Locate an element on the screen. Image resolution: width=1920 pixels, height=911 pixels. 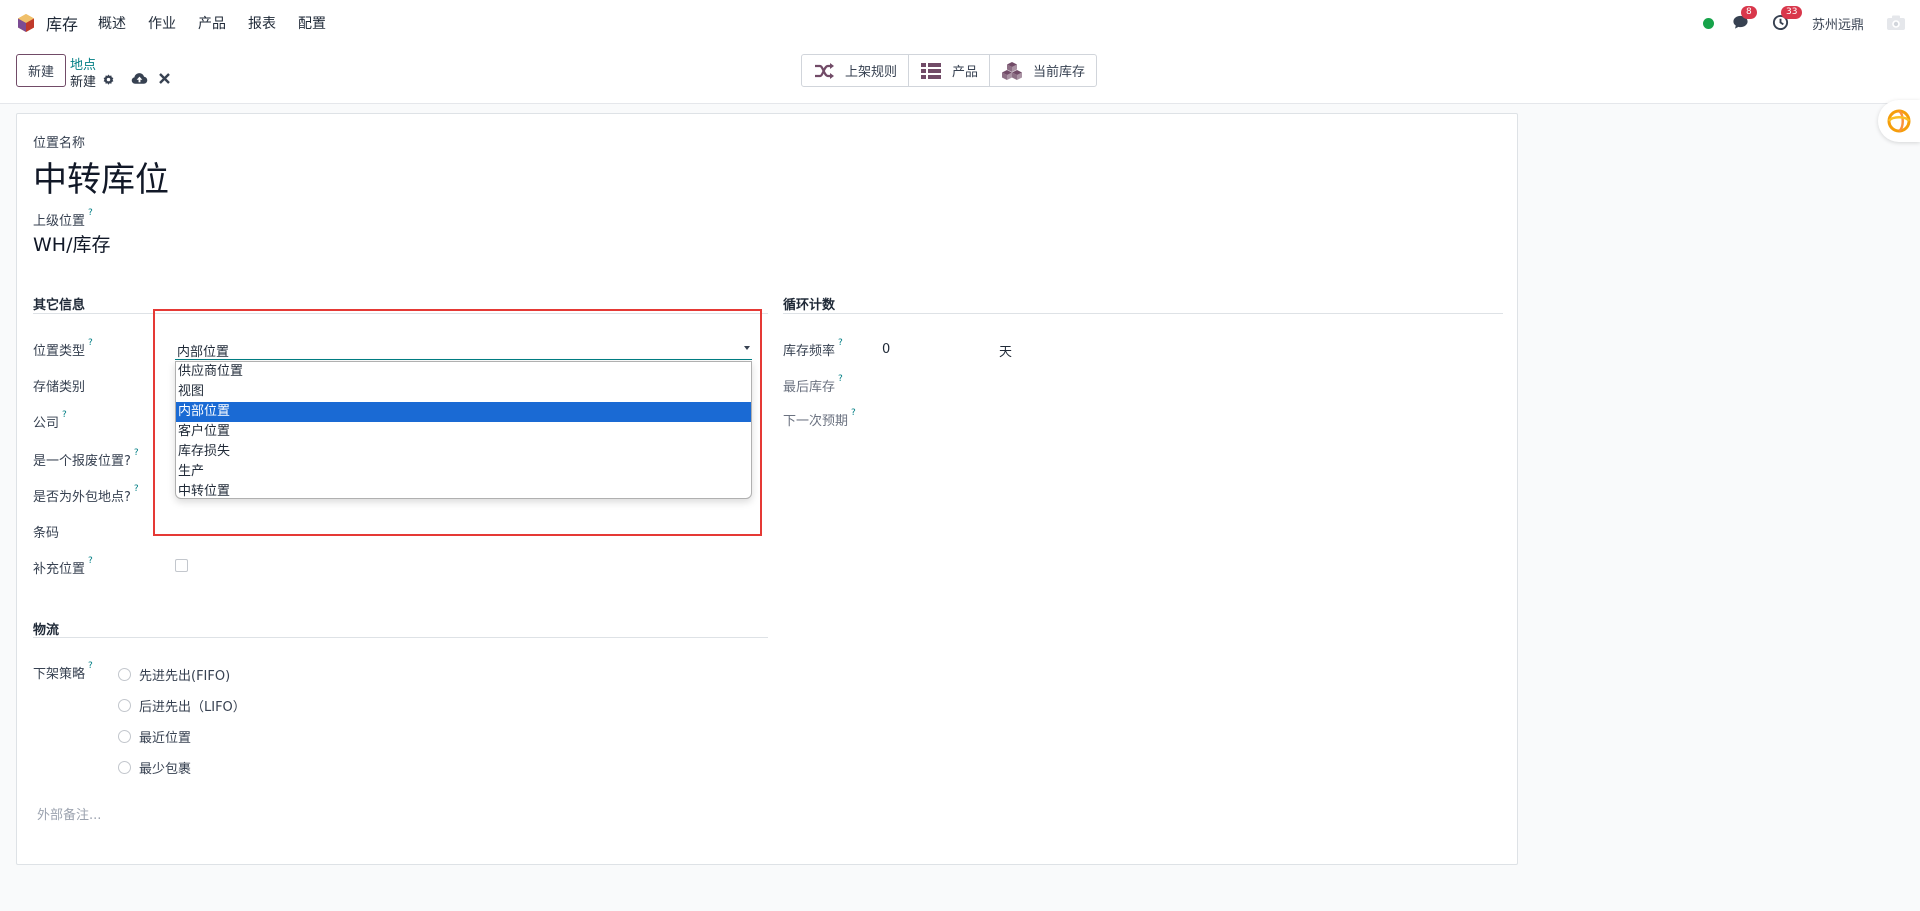
removal-strategy-label: 下架策略? is located at coordinates (63, 671).